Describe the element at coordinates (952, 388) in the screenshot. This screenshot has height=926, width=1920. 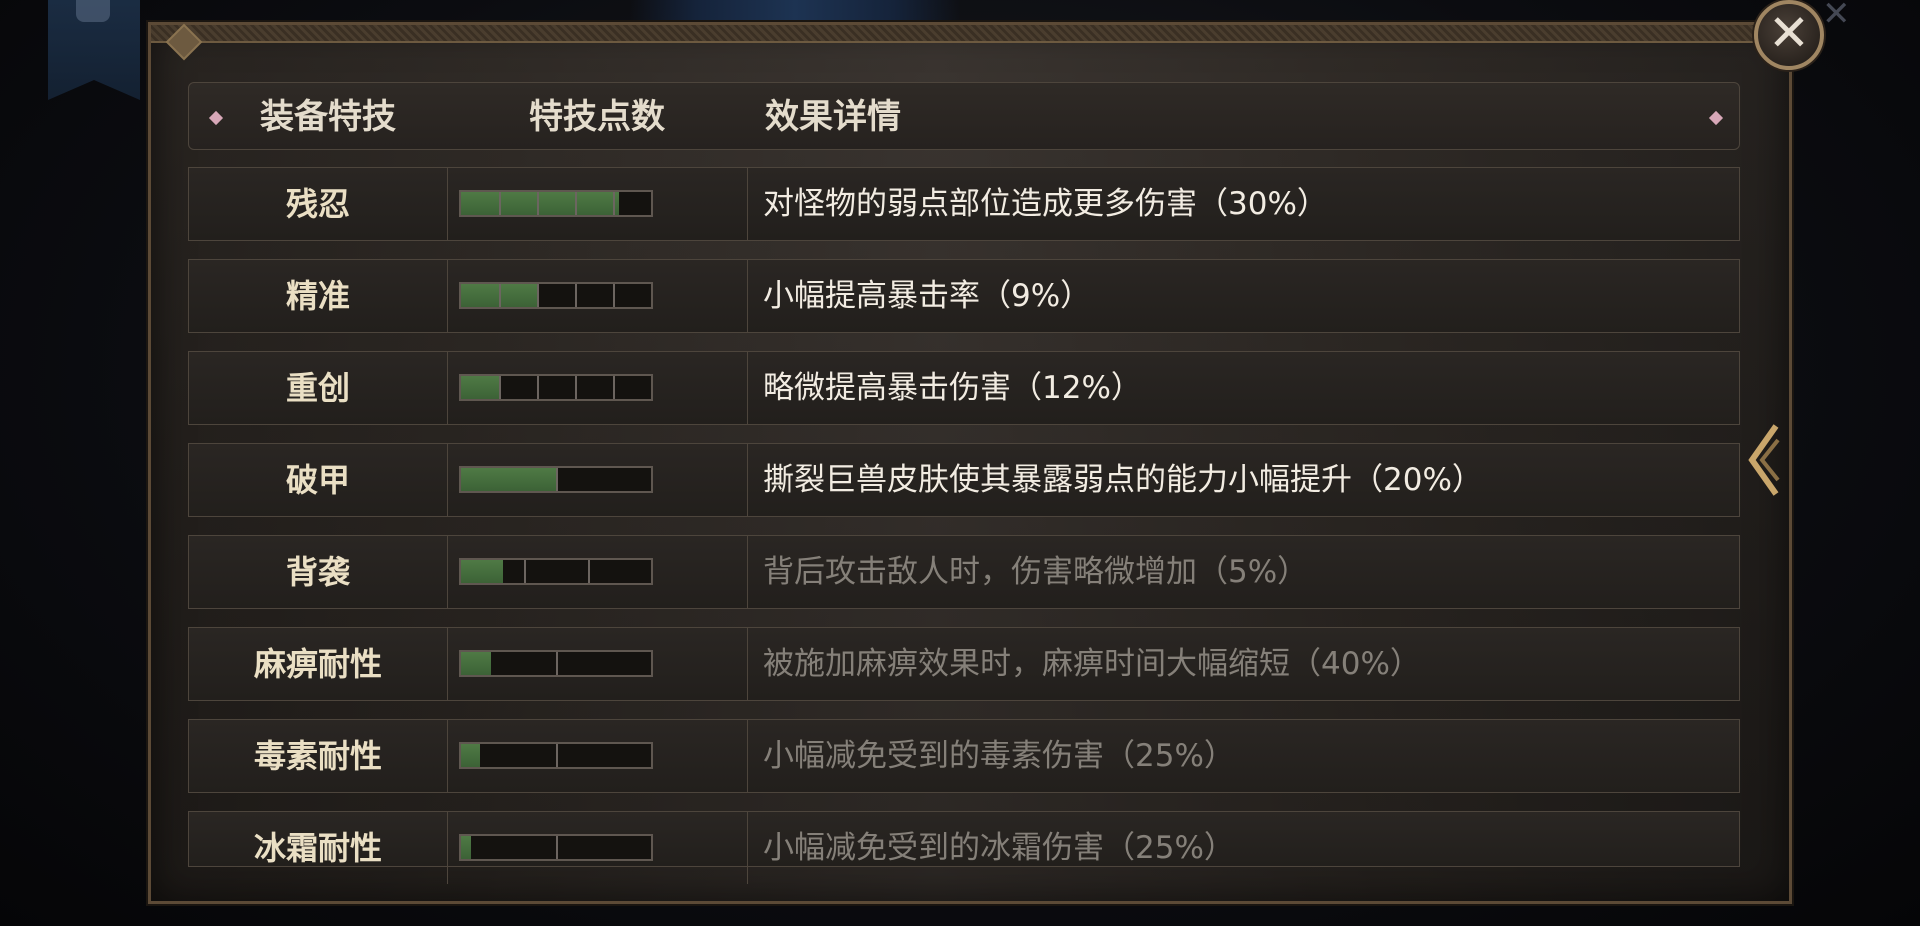
I see `skill-effect: 略微提高暴击伤害（12%）` at that location.